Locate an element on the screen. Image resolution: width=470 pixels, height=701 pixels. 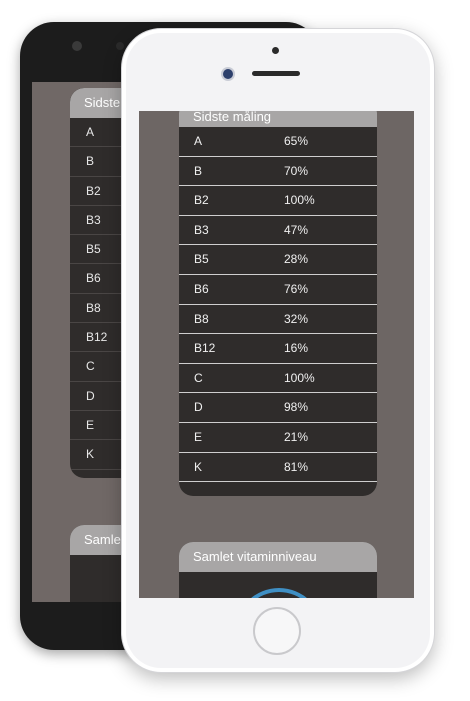
vitamin-value: 76% is located at coordinates (296, 288).